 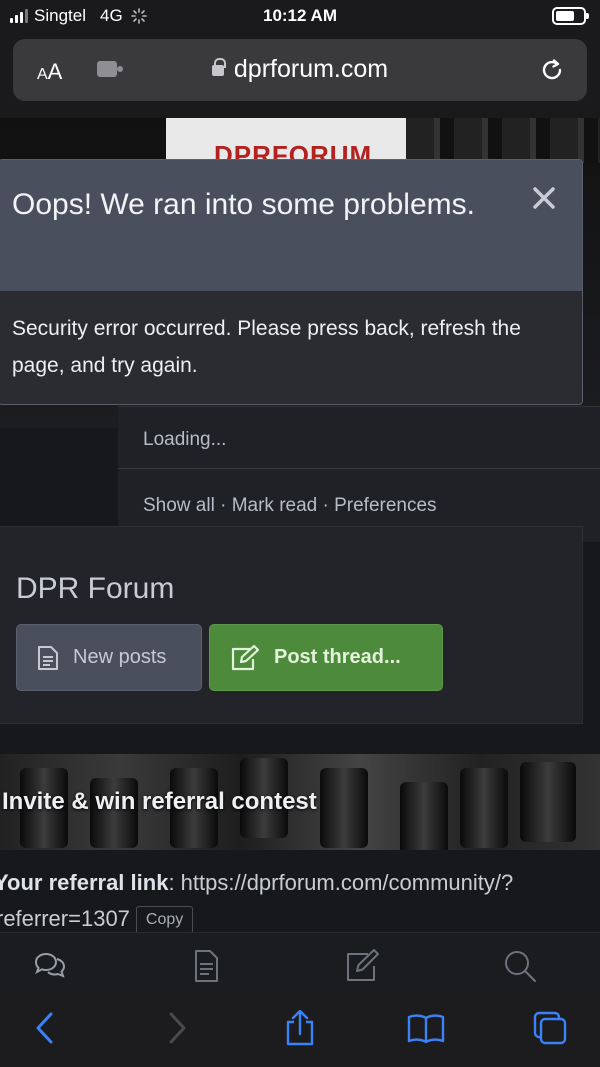 What do you see at coordinates (243, 204) in the screenshot?
I see `modal-title: Oops! We ran into some problems.` at bounding box center [243, 204].